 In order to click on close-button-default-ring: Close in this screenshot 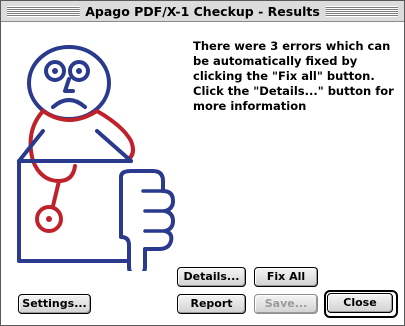, I will do `click(361, 304)`.